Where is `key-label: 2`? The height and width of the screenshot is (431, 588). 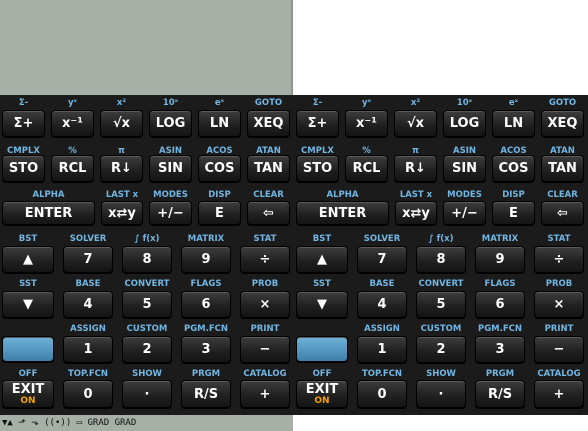 key-label: 2 is located at coordinates (147, 349).